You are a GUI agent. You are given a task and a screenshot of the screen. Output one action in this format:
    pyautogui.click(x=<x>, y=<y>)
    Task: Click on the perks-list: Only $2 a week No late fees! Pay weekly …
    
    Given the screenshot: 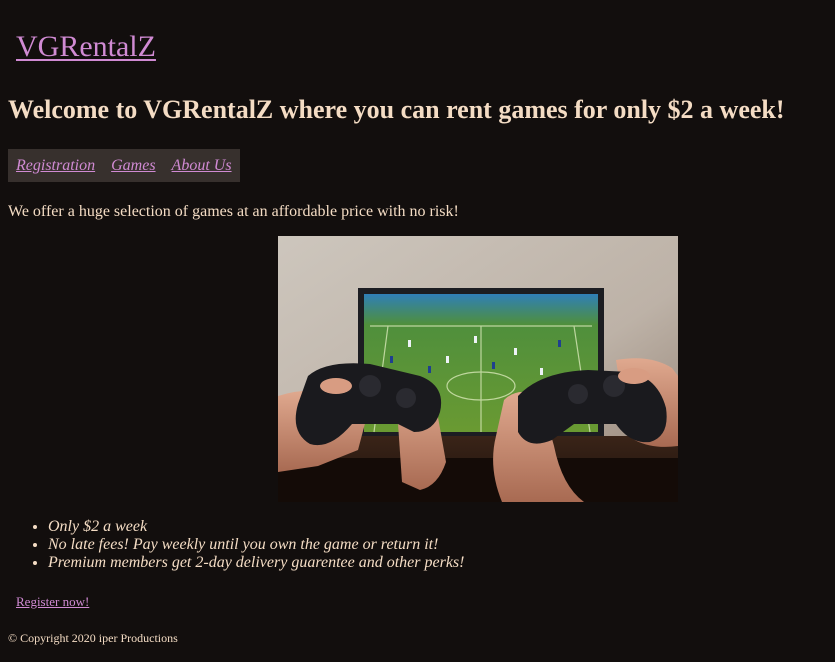 What is the action you would take?
    pyautogui.click(x=236, y=545)
    